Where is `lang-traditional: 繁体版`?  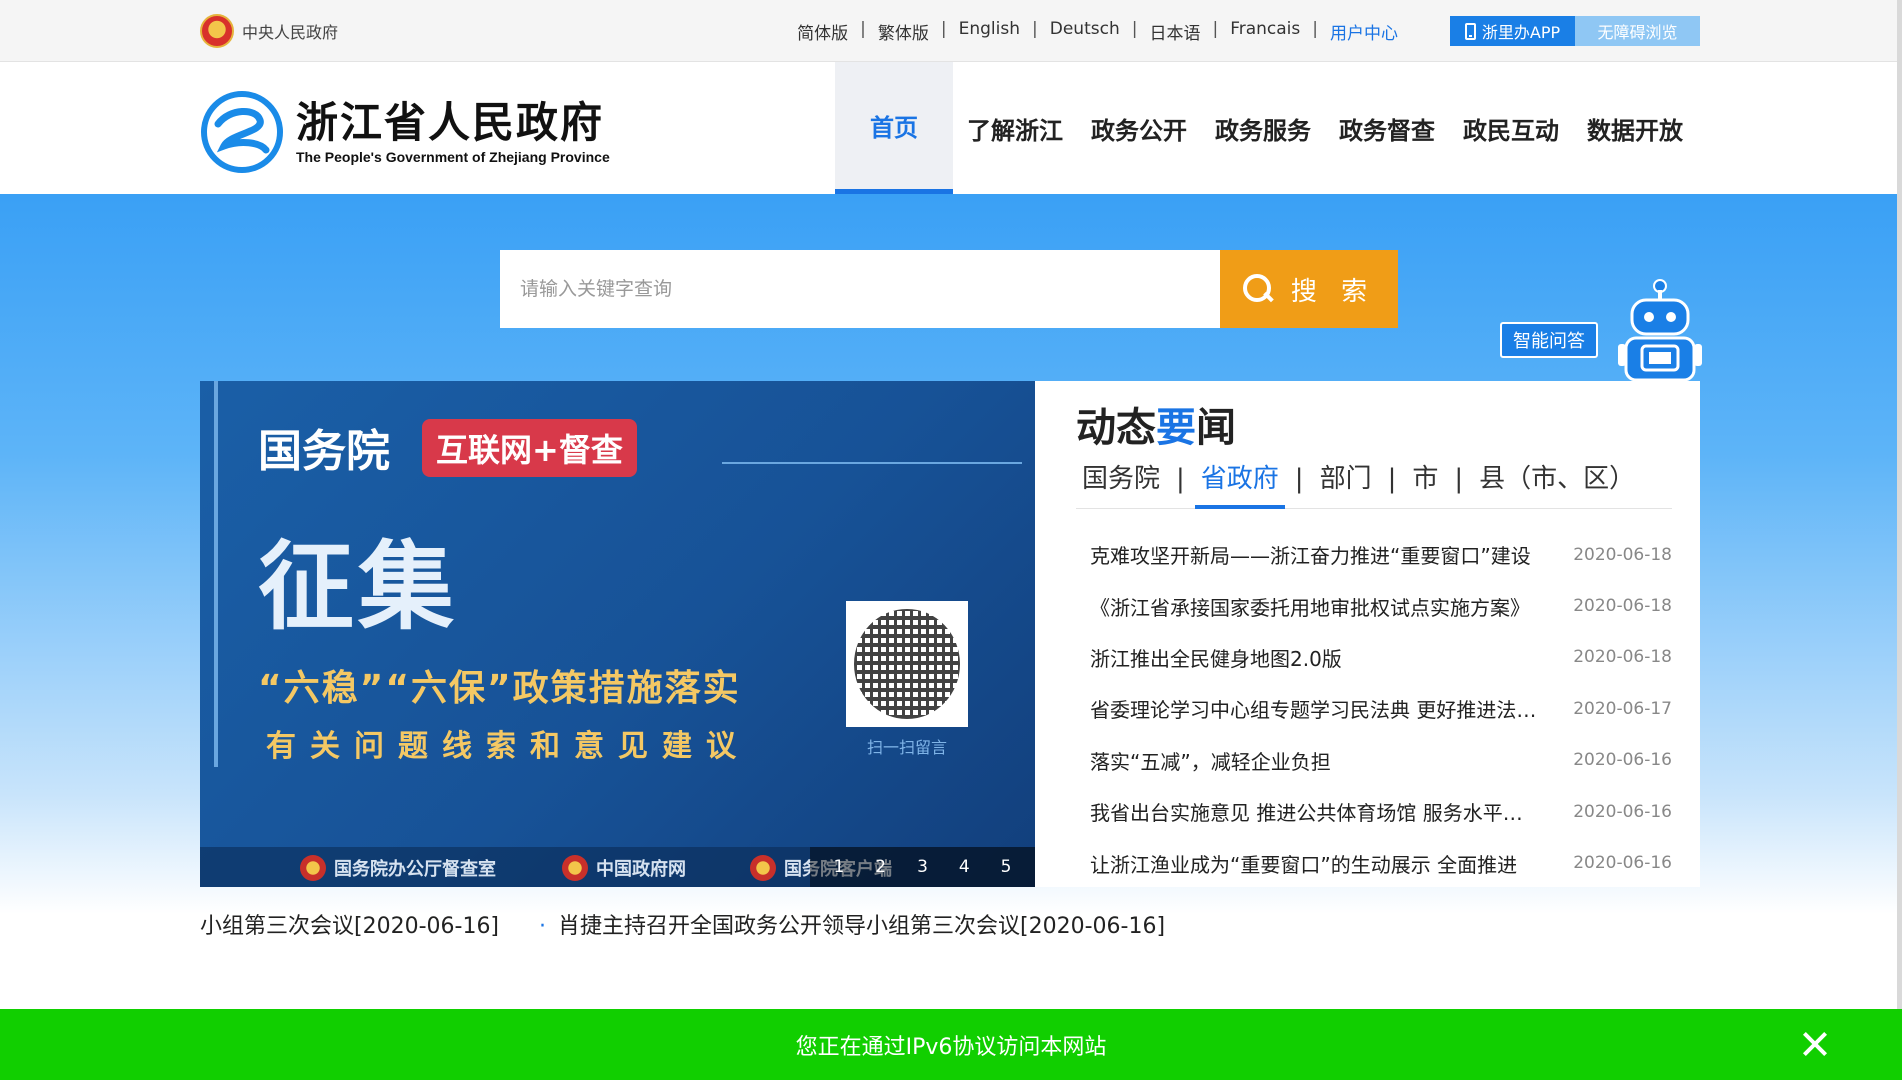 lang-traditional: 繁体版 is located at coordinates (903, 31).